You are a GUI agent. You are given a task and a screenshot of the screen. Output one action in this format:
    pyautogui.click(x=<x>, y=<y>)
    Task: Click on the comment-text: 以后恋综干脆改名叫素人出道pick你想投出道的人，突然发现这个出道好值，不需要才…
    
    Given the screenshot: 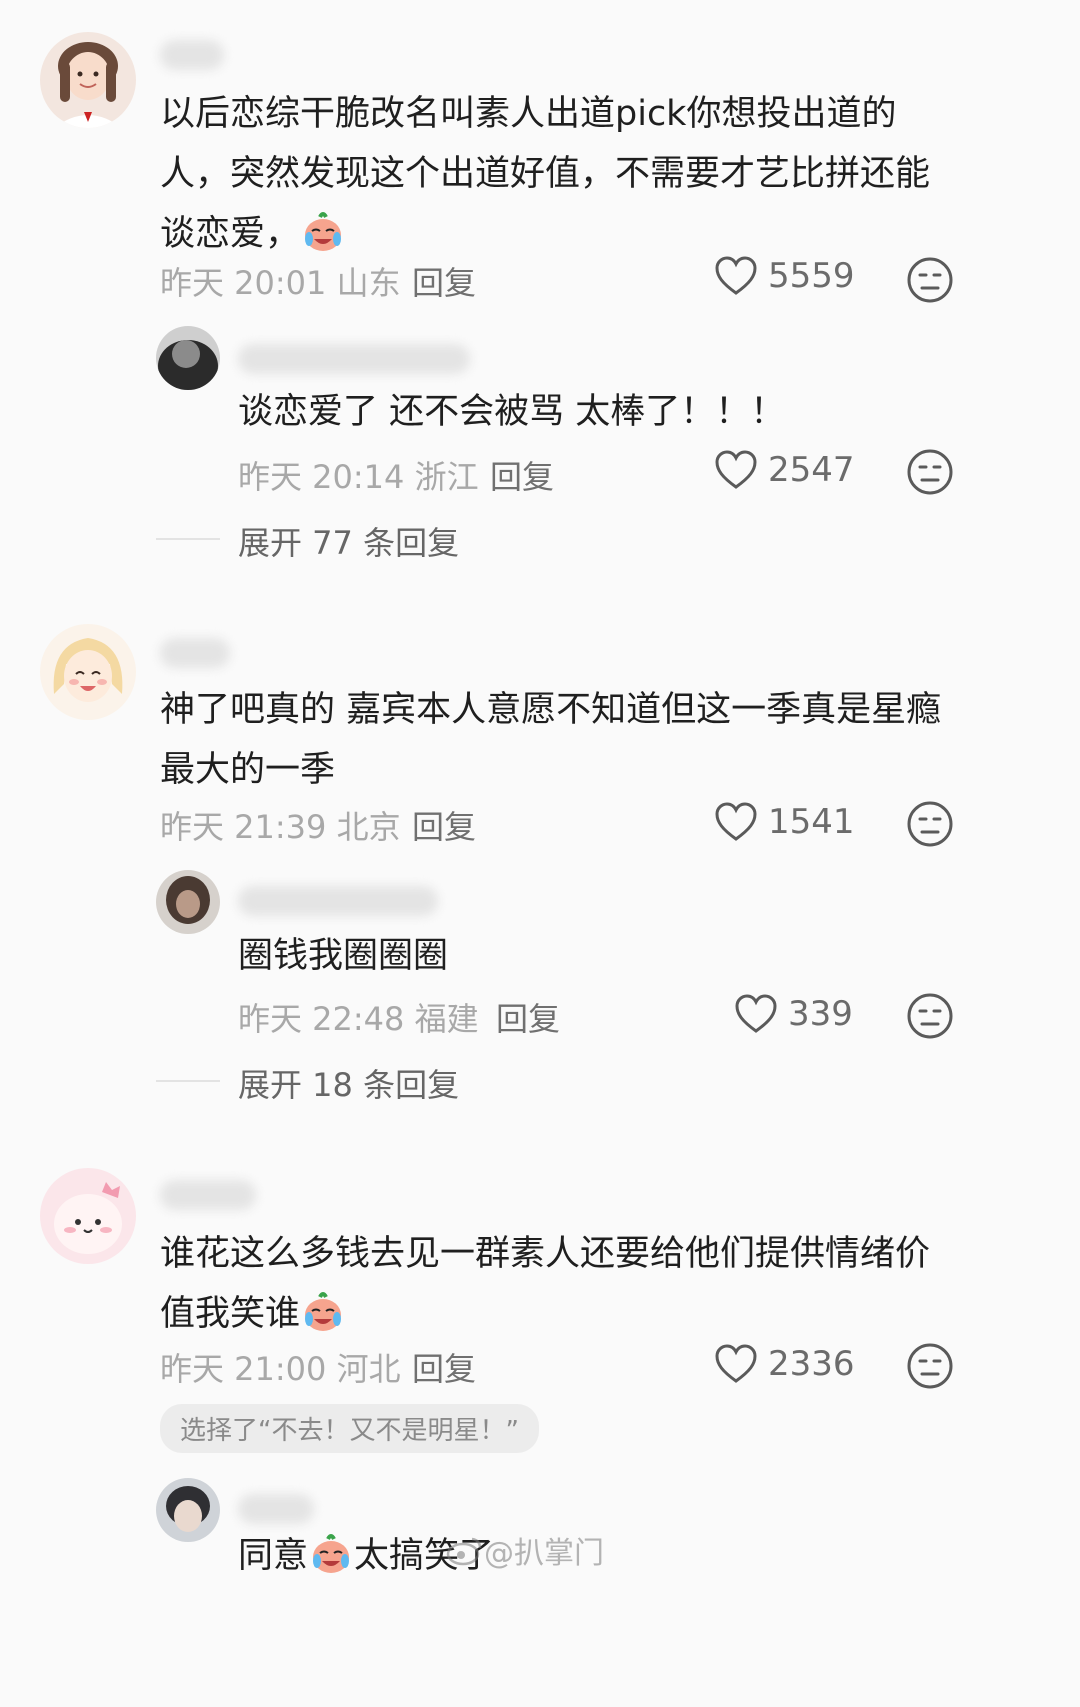 What is the action you would take?
    pyautogui.click(x=545, y=174)
    